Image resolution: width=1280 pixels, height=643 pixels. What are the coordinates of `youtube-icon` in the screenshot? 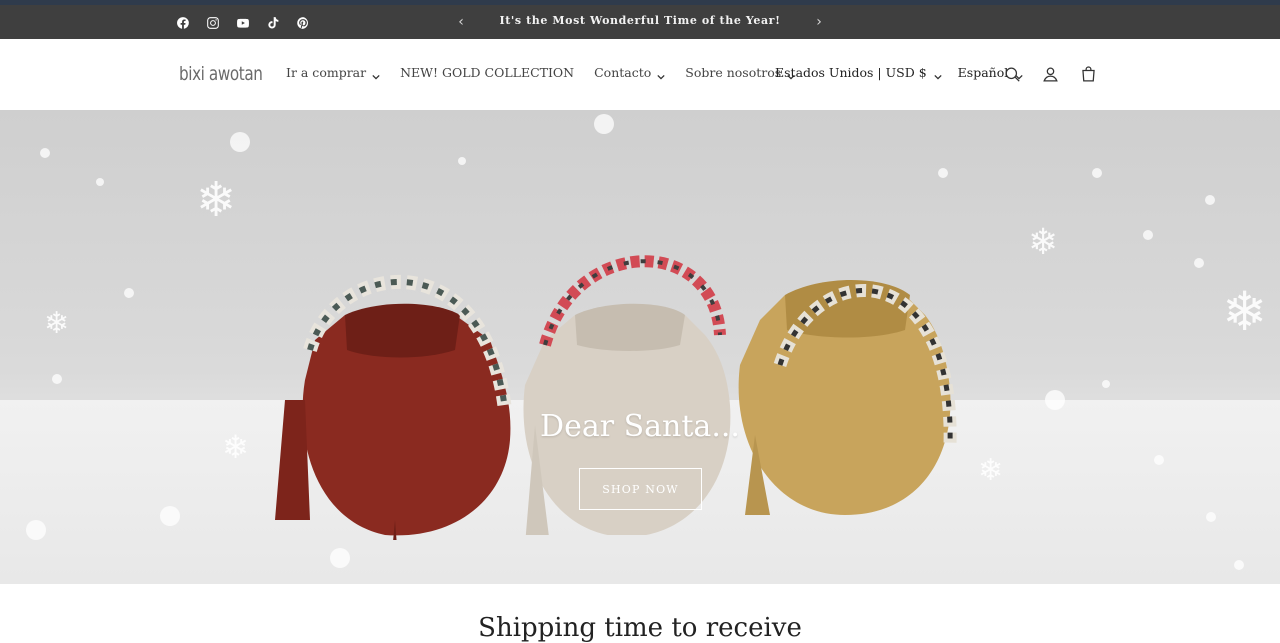 It's located at (243, 23).